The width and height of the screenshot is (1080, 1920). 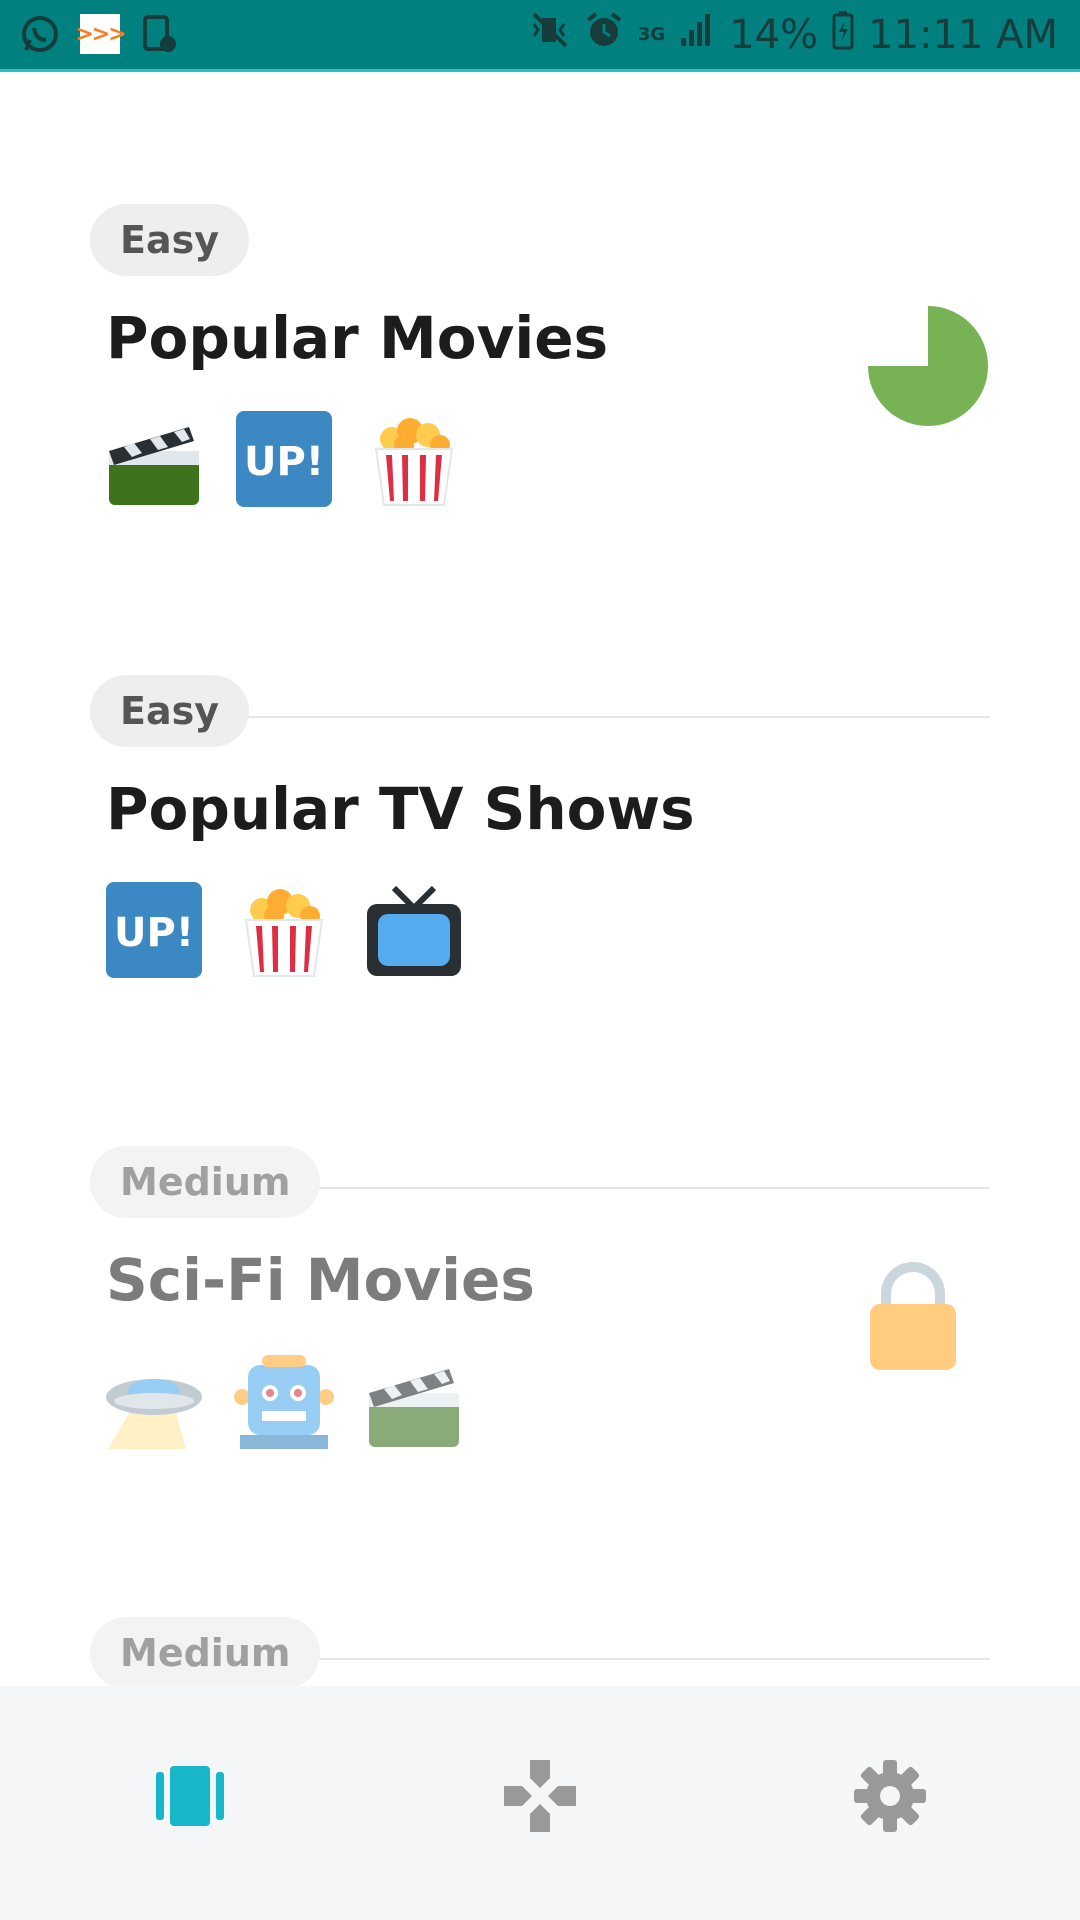 I want to click on screen-clock-icon, so click(x=160, y=34).